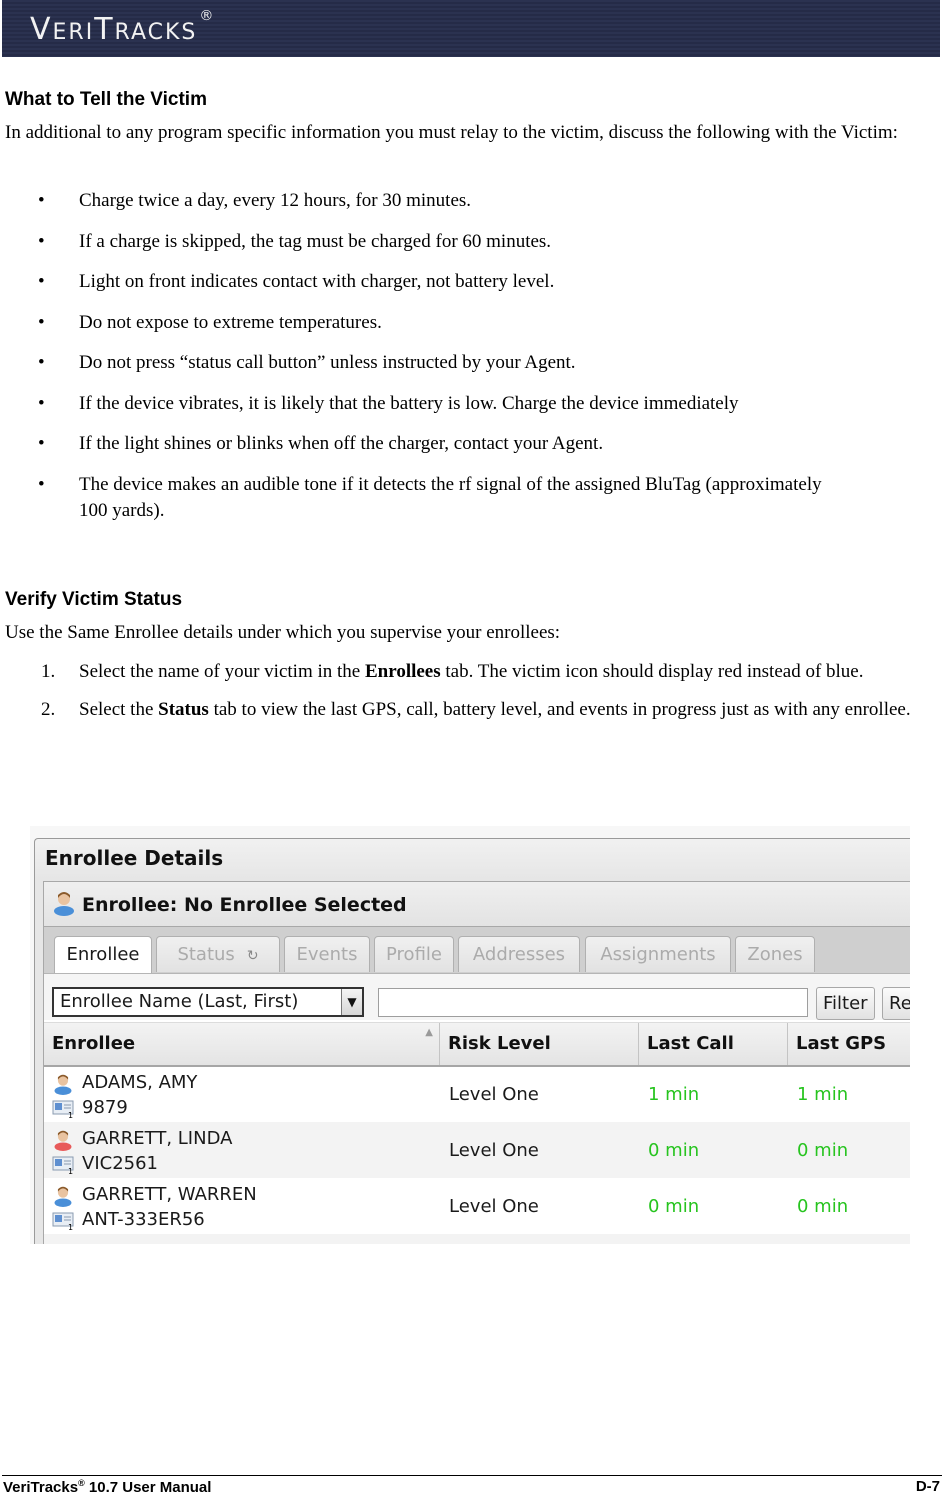  Describe the element at coordinates (896, 1003) in the screenshot. I see `reset-button: Re` at that location.